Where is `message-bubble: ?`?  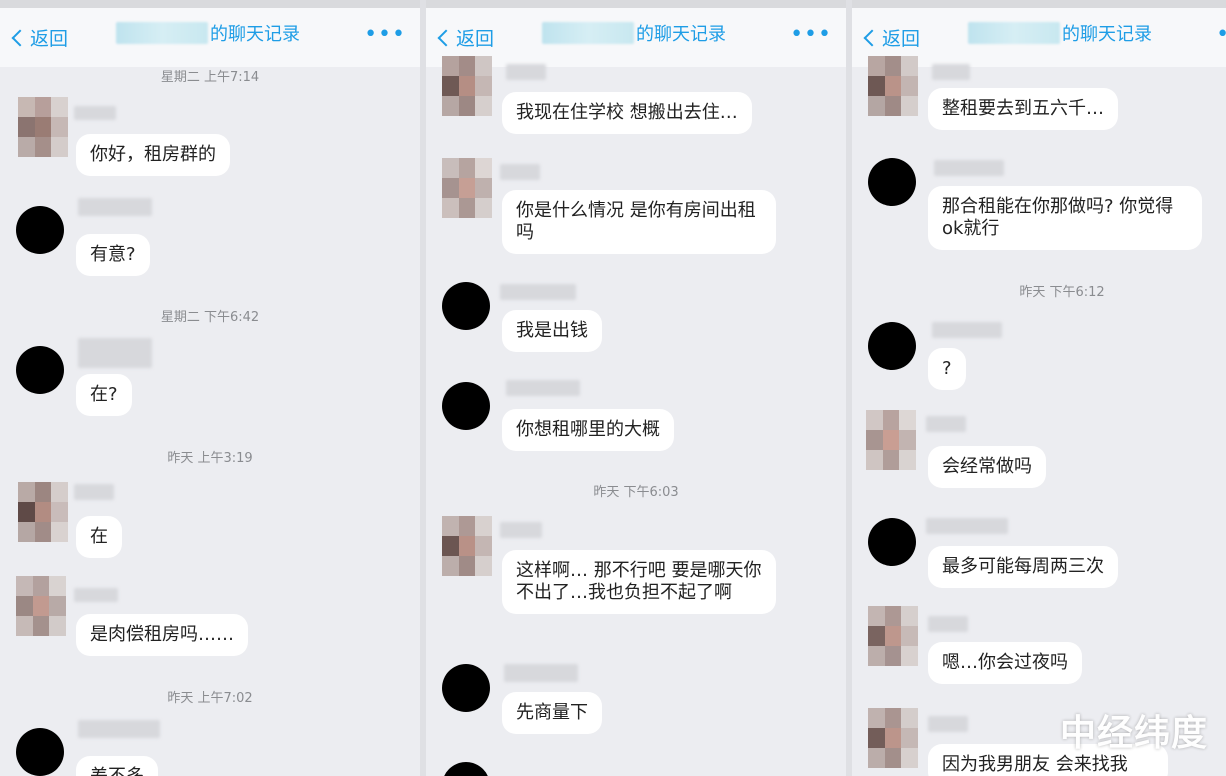
message-bubble: ? is located at coordinates (947, 369).